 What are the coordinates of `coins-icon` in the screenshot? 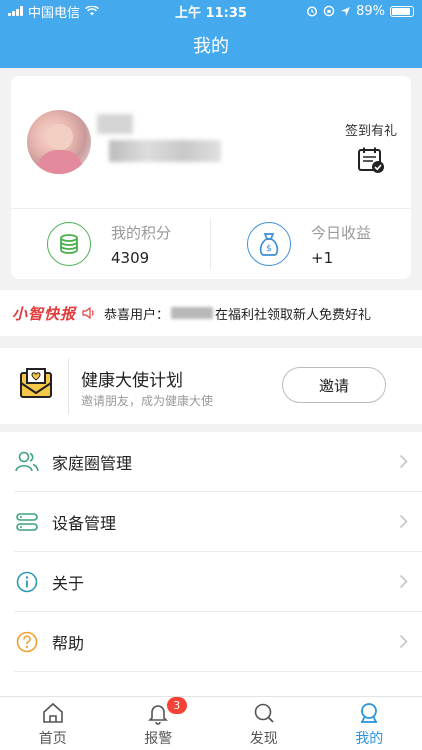 It's located at (69, 244).